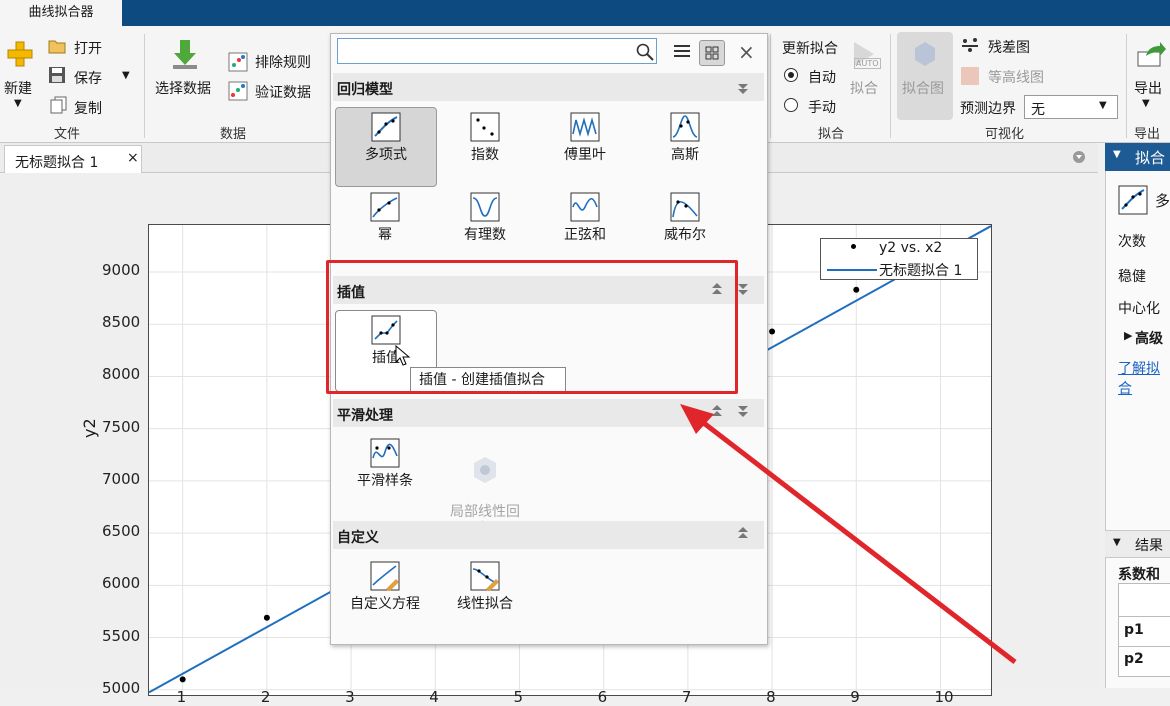 The height and width of the screenshot is (706, 1170). I want to click on regression-section-title: 回归模型, so click(365, 90).